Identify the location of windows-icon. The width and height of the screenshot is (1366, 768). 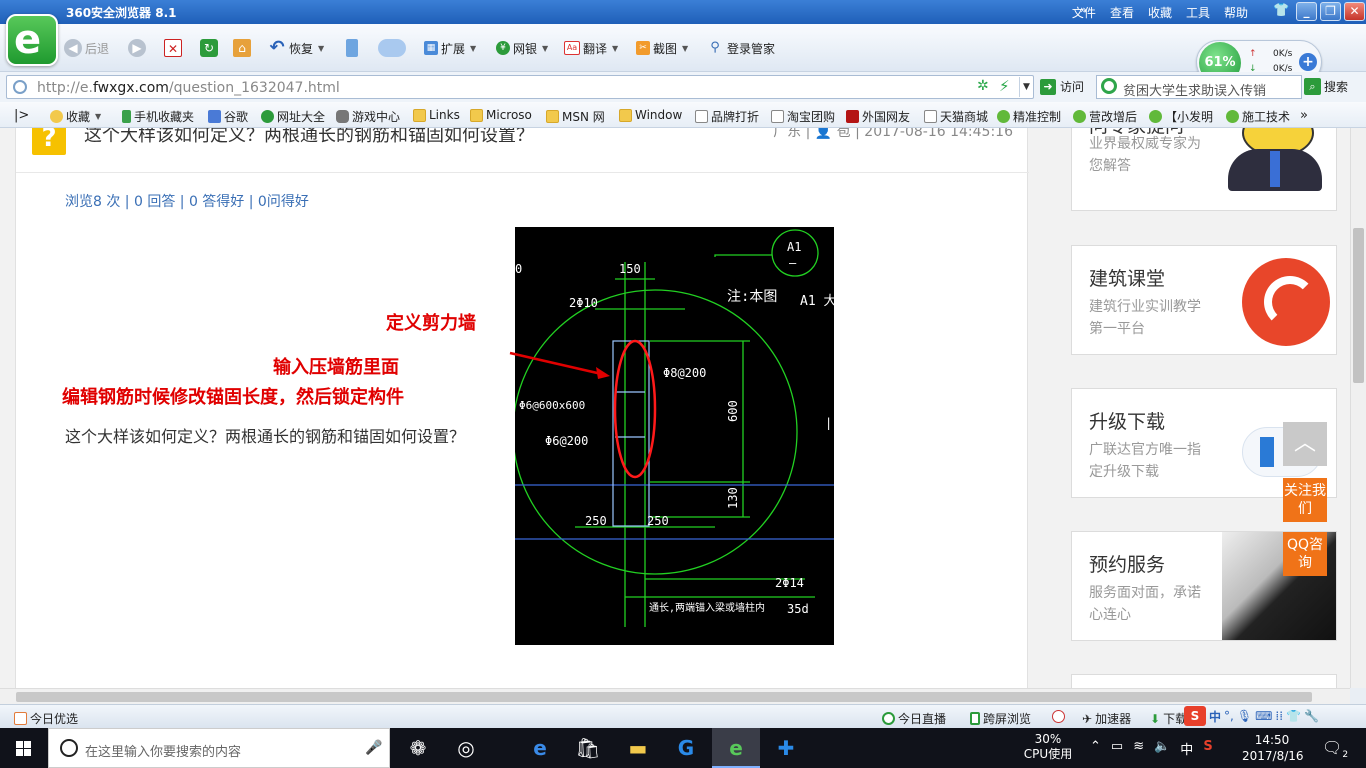
(24, 748).